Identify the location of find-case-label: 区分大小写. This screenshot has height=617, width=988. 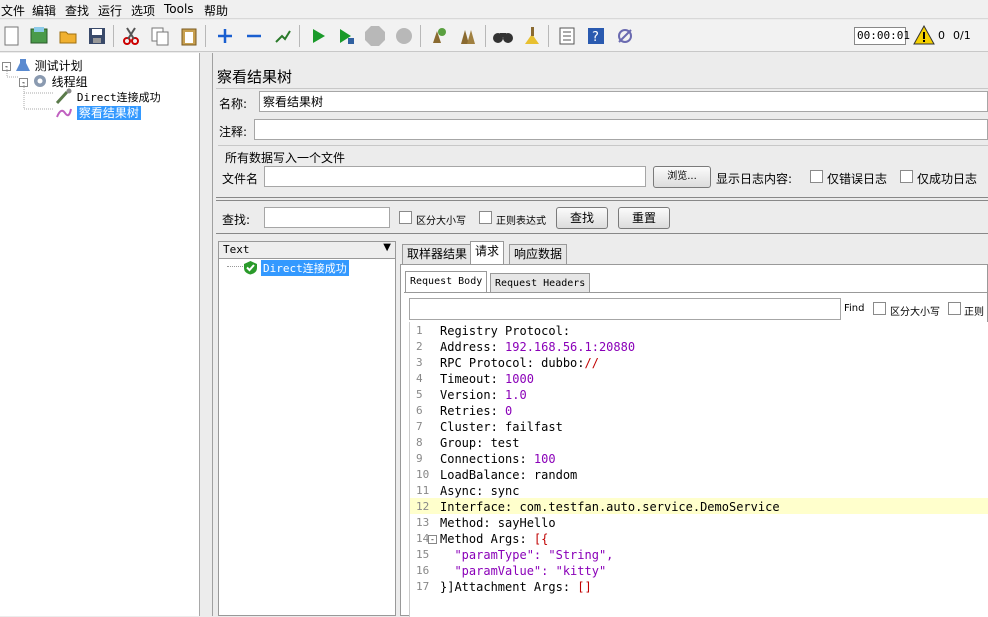
(915, 312).